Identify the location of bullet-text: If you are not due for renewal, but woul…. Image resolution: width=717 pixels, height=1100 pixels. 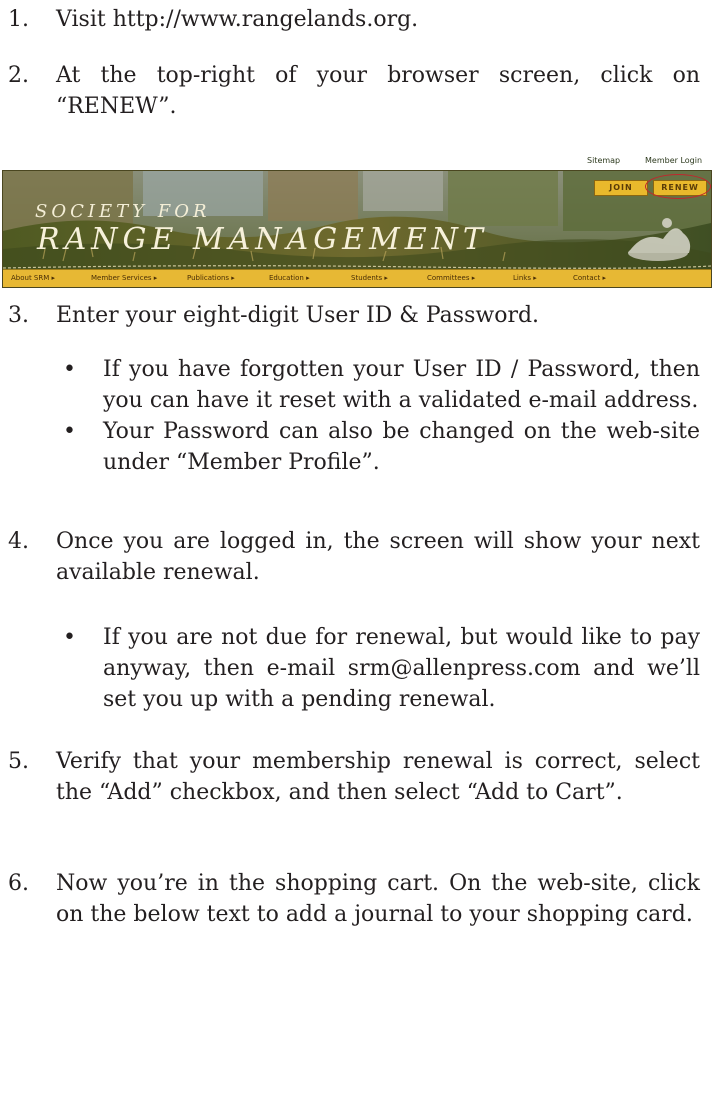
(401, 668).